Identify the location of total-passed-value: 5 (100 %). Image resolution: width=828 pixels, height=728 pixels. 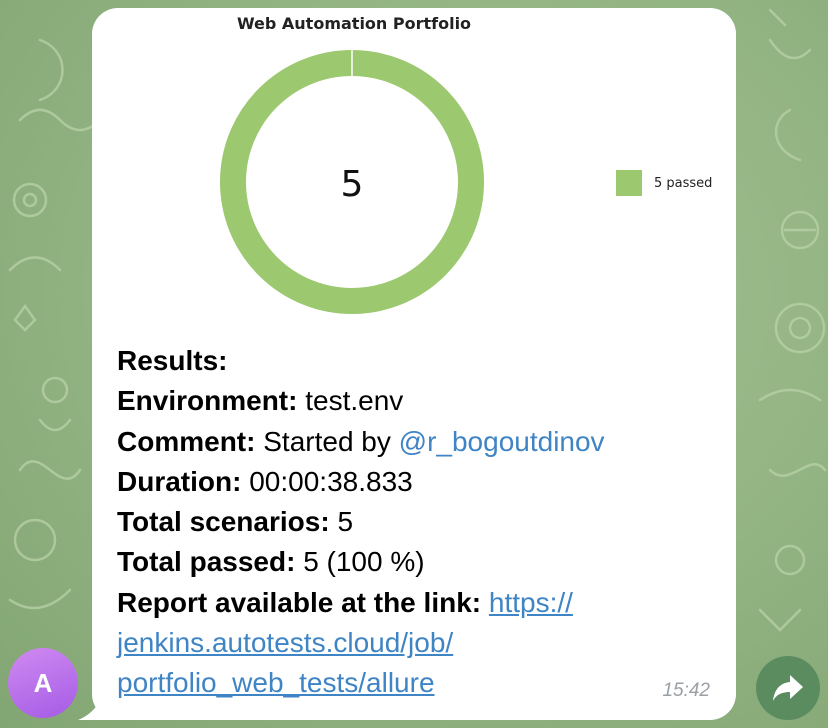
(364, 562).